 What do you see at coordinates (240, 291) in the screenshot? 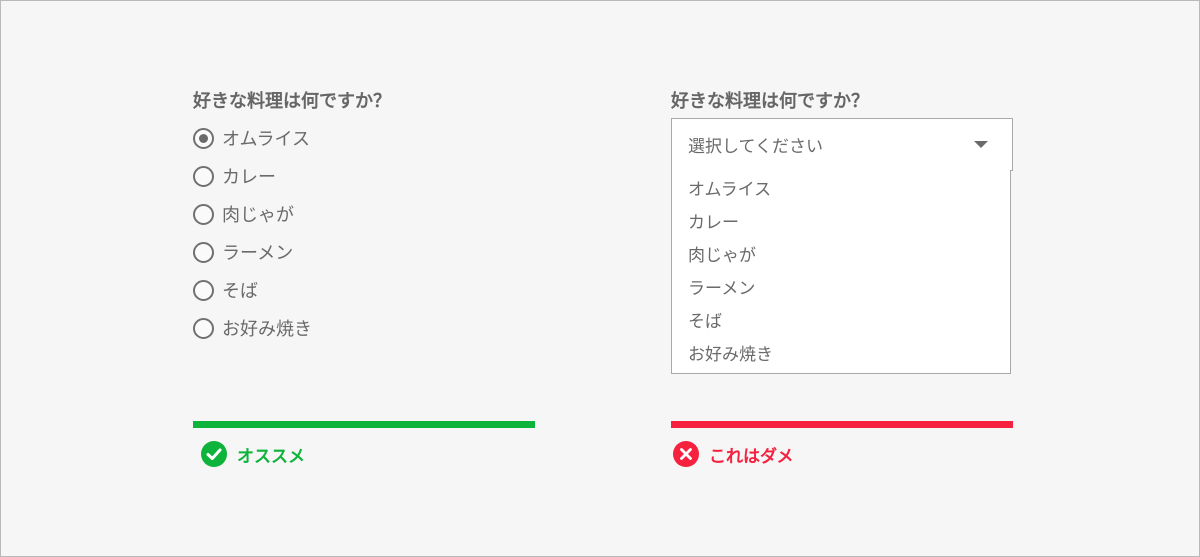
I see `radio-option-label: そば` at bounding box center [240, 291].